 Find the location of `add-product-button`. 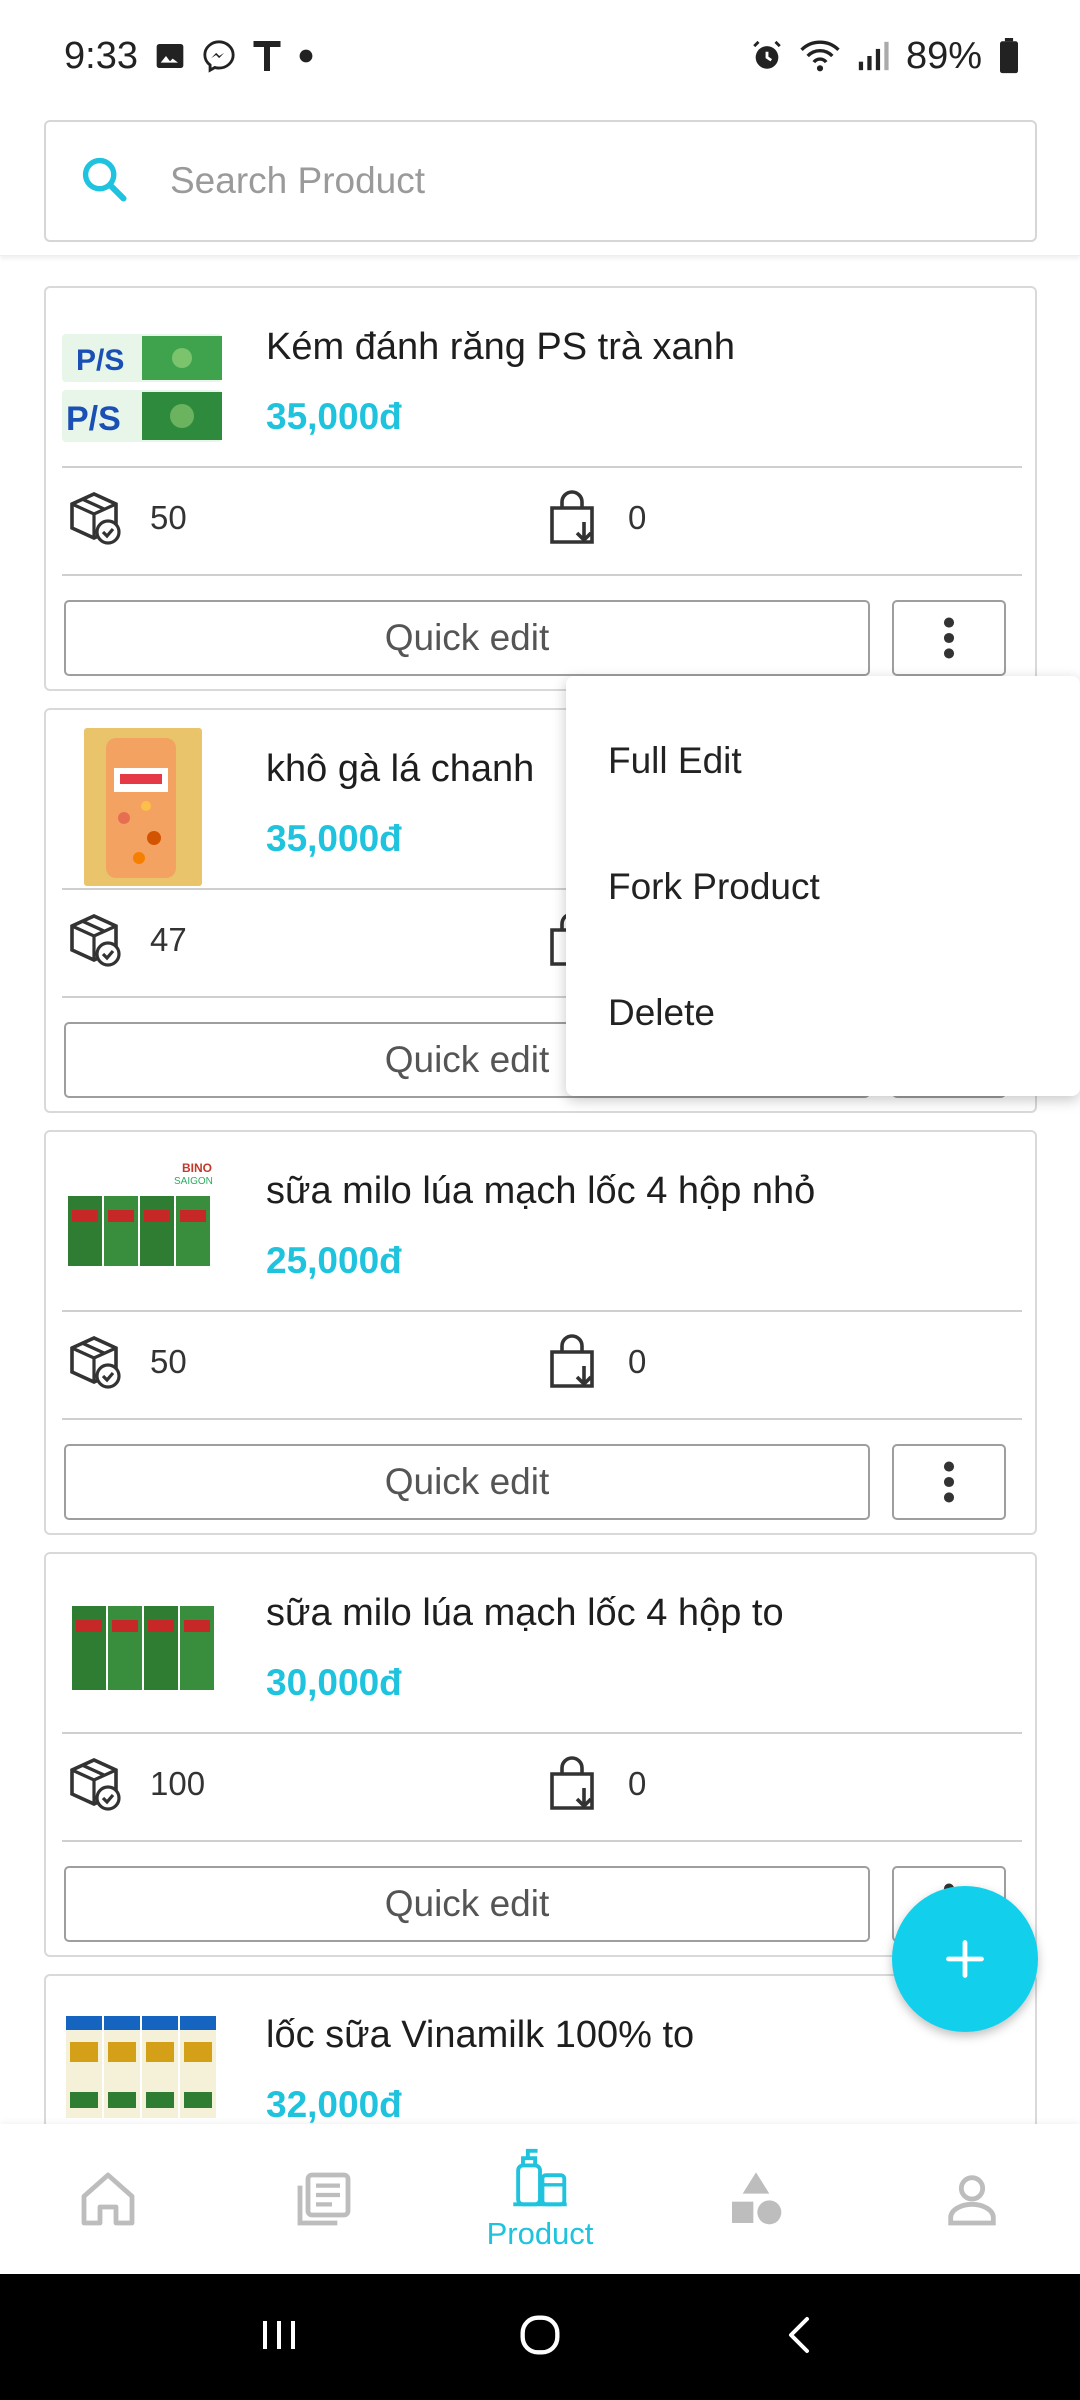

add-product-button is located at coordinates (965, 1959).